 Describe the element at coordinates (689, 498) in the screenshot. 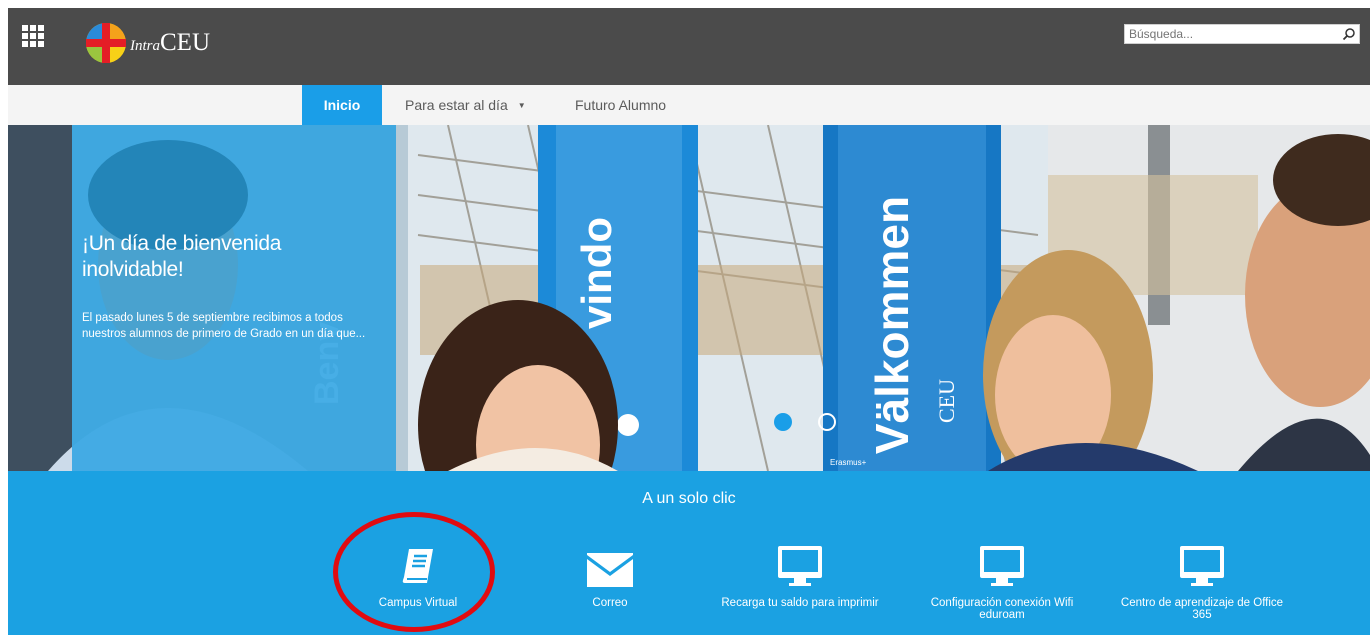

I see `quick-links-title: A un solo clic` at that location.